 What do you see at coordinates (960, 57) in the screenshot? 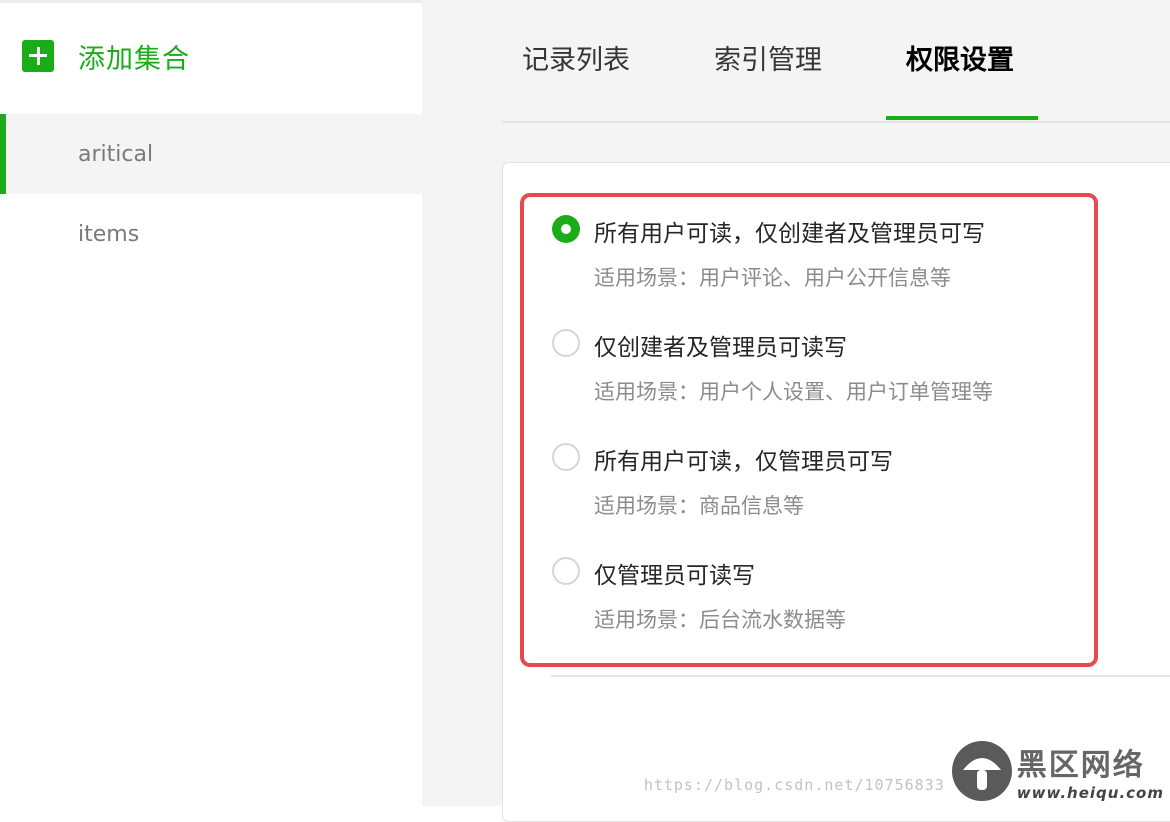
I see `tab-permission-settings: 权限设置` at bounding box center [960, 57].